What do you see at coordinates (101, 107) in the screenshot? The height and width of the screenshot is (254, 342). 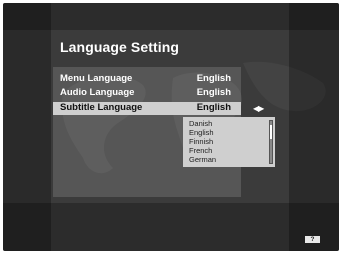 I see `subtitle-language-label: Subtitle Language` at bounding box center [101, 107].